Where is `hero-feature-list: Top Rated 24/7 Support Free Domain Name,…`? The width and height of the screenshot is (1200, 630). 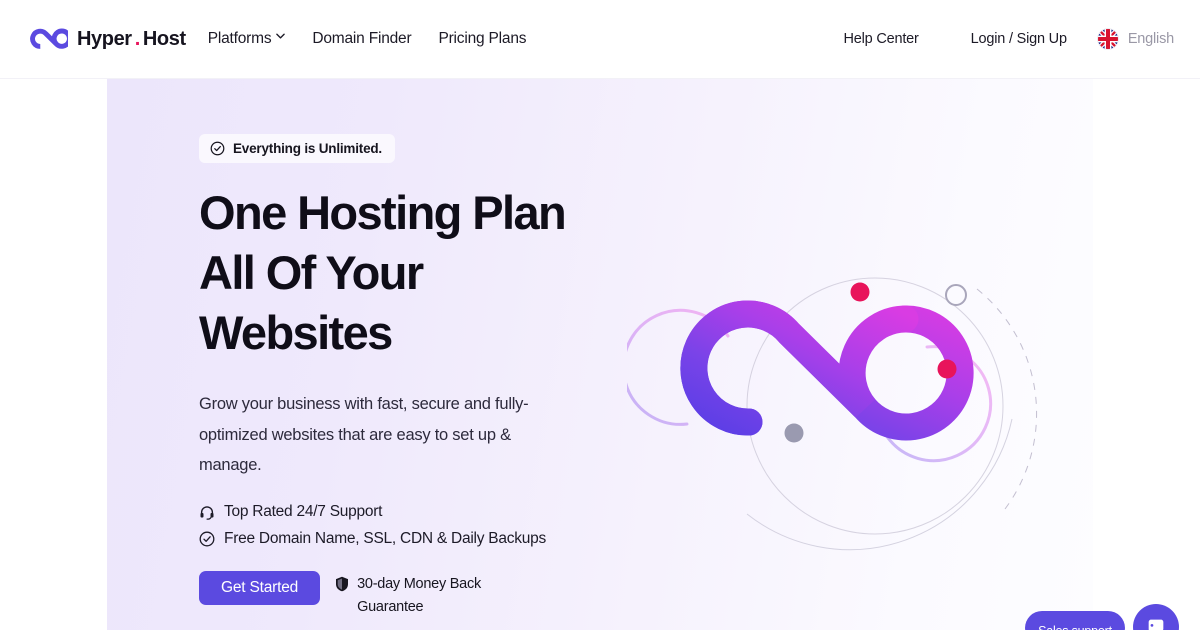 hero-feature-list: Top Rated 24/7 Support Free Domain Name,… is located at coordinates (399, 525).